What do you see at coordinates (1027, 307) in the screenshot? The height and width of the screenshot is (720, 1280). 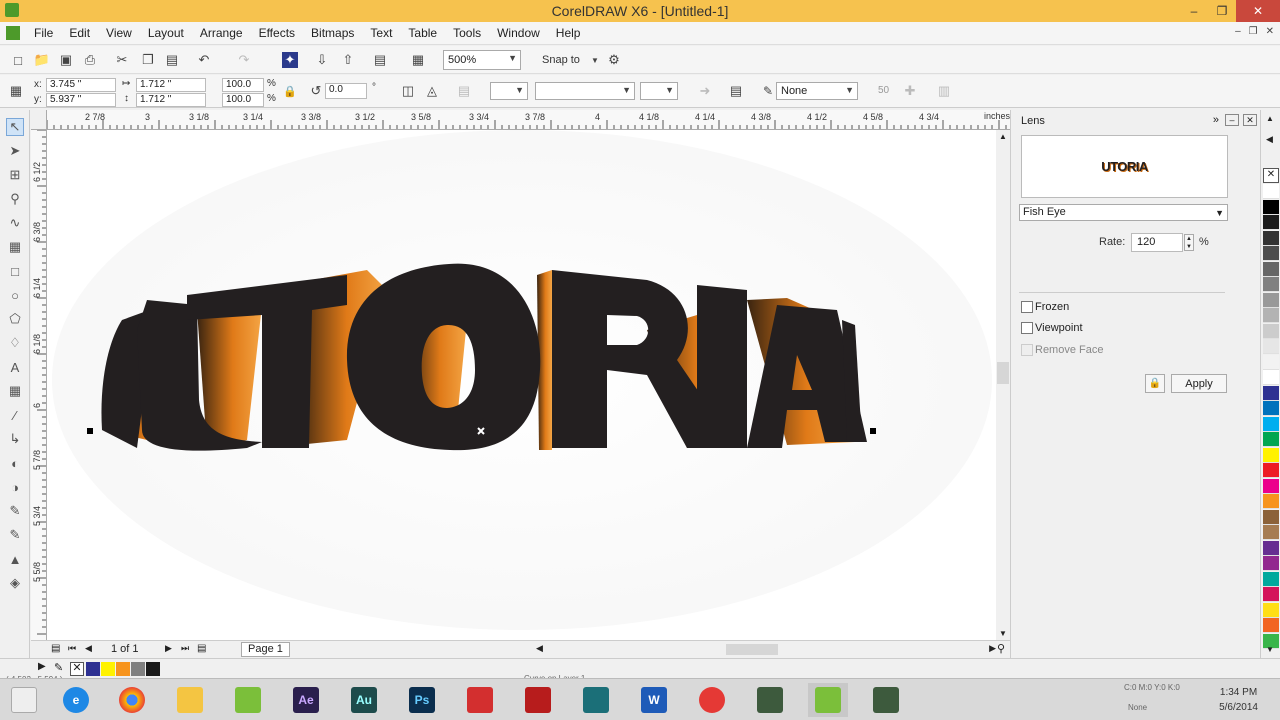 I see `frozen-checkbox` at bounding box center [1027, 307].